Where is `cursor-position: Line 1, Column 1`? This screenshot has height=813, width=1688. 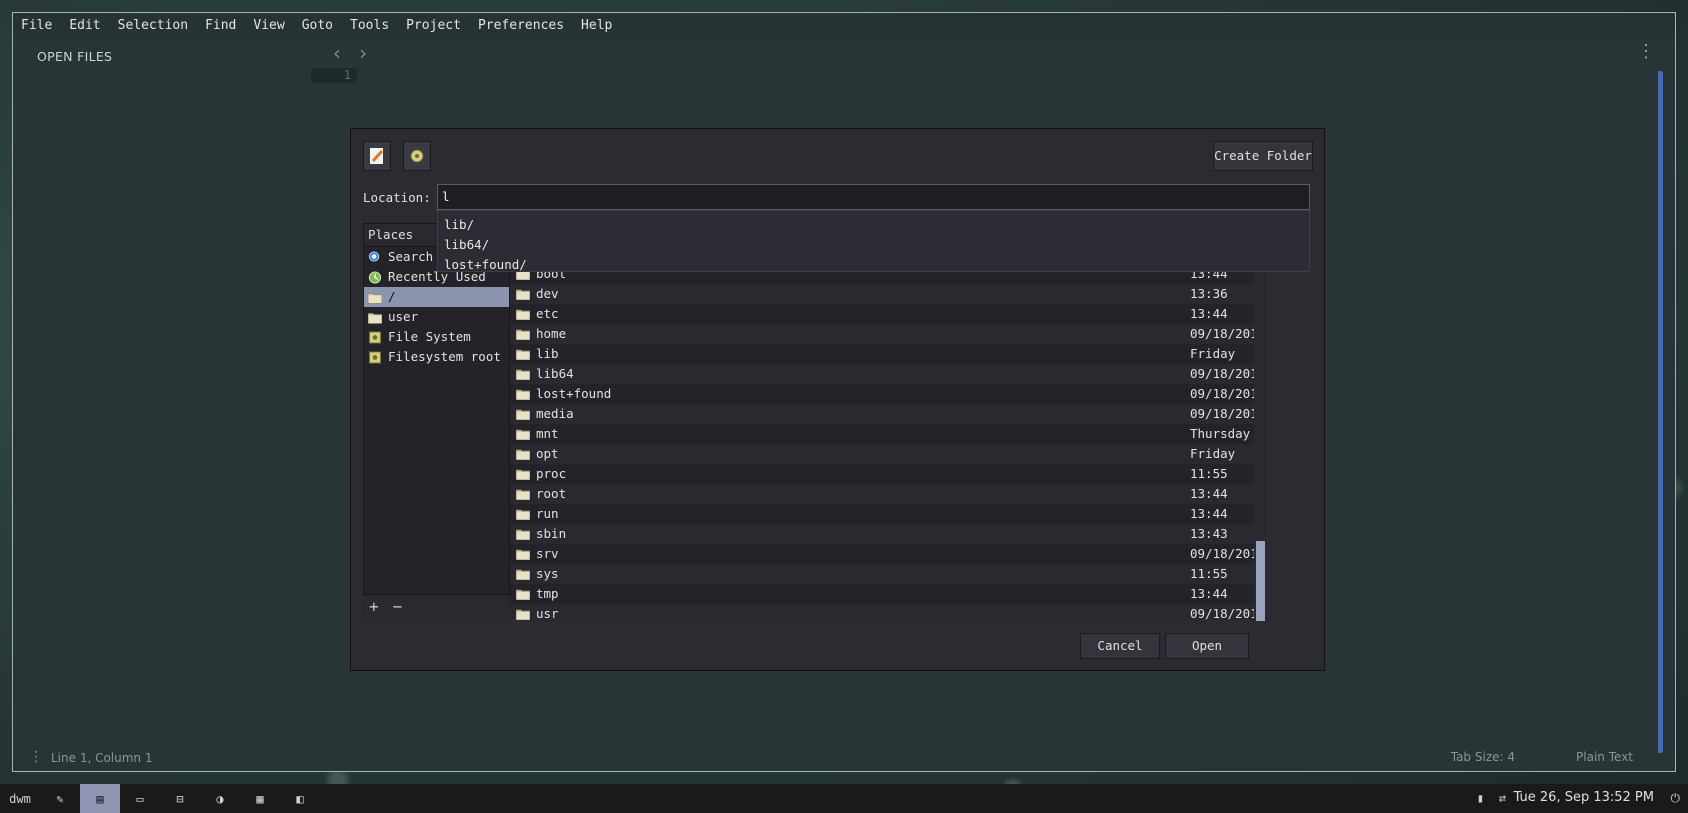 cursor-position: Line 1, Column 1 is located at coordinates (102, 758).